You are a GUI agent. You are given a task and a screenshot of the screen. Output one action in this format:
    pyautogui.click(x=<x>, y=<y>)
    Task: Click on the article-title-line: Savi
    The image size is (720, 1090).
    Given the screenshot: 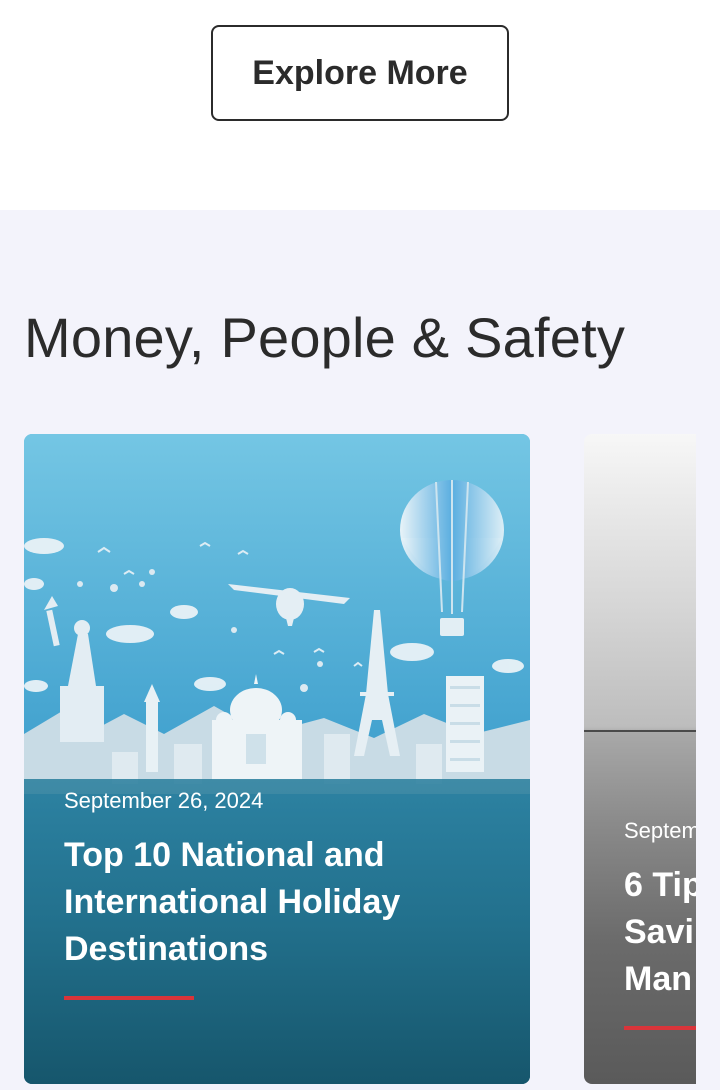 What is the action you would take?
    pyautogui.click(x=659, y=932)
    